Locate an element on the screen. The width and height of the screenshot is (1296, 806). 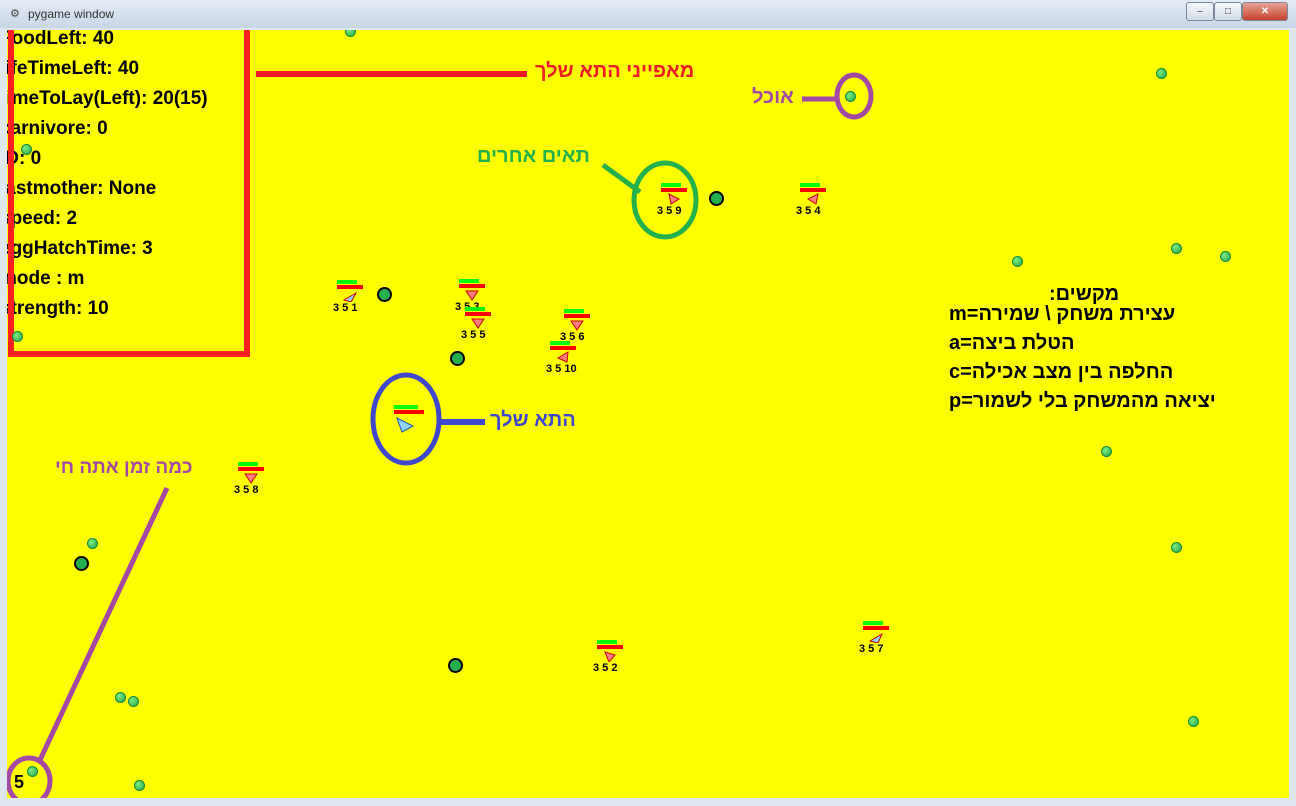
cell-label: 3 5 1 is located at coordinates (345, 308).